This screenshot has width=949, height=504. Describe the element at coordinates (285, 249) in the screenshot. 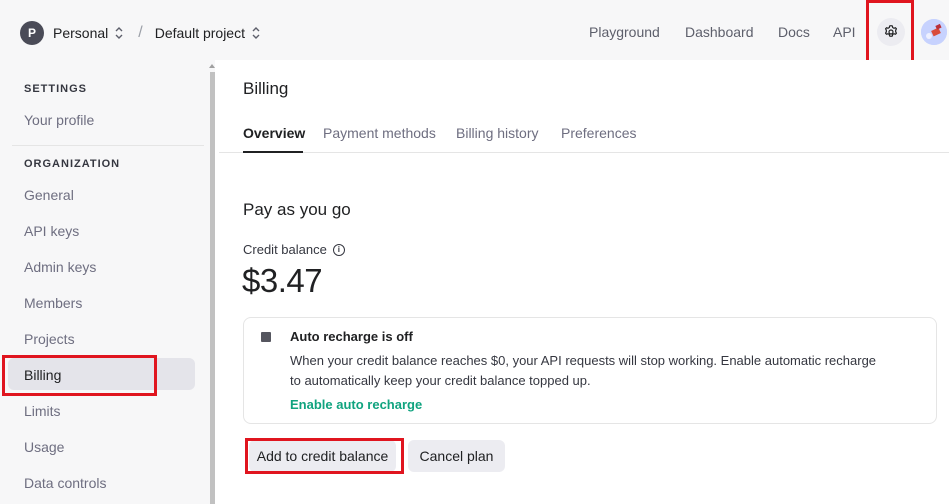

I see `credit-balance-label-text: Credit balance` at that location.